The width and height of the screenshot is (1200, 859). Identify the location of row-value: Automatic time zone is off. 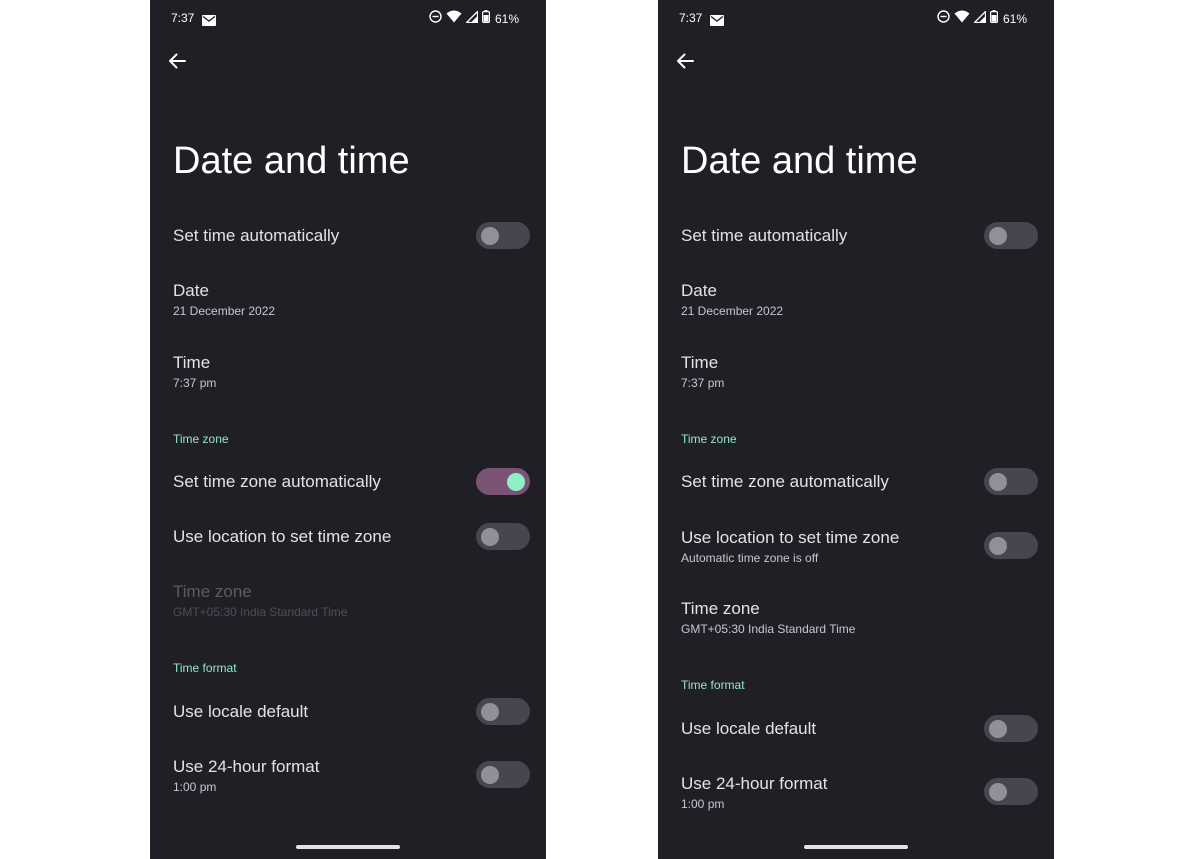
(750, 558).